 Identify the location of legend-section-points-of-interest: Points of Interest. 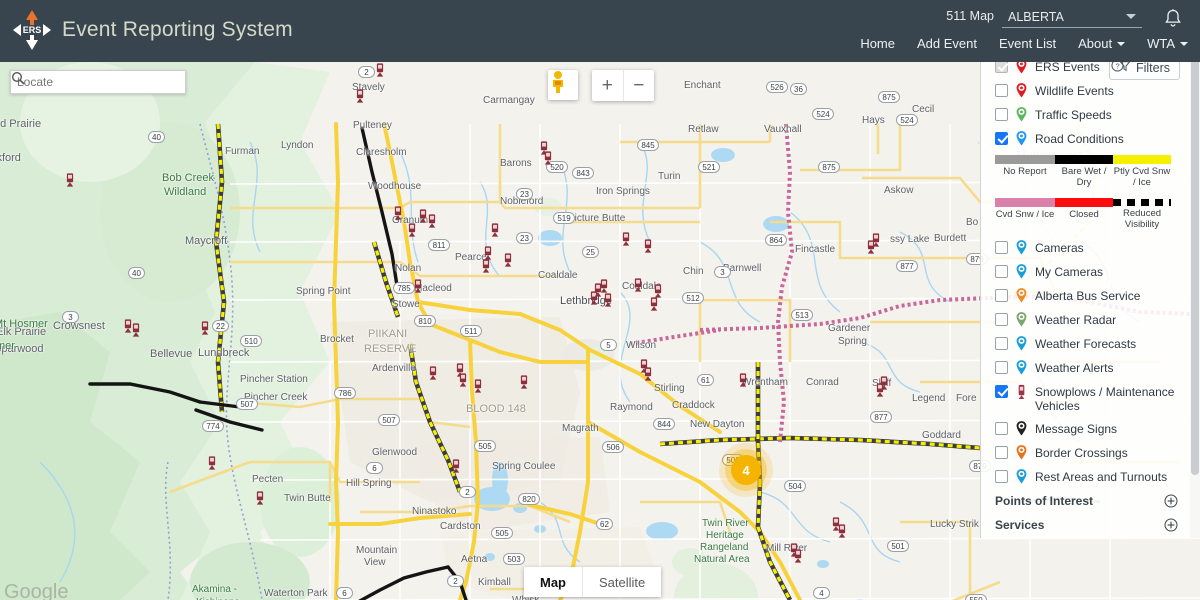
(1090, 501).